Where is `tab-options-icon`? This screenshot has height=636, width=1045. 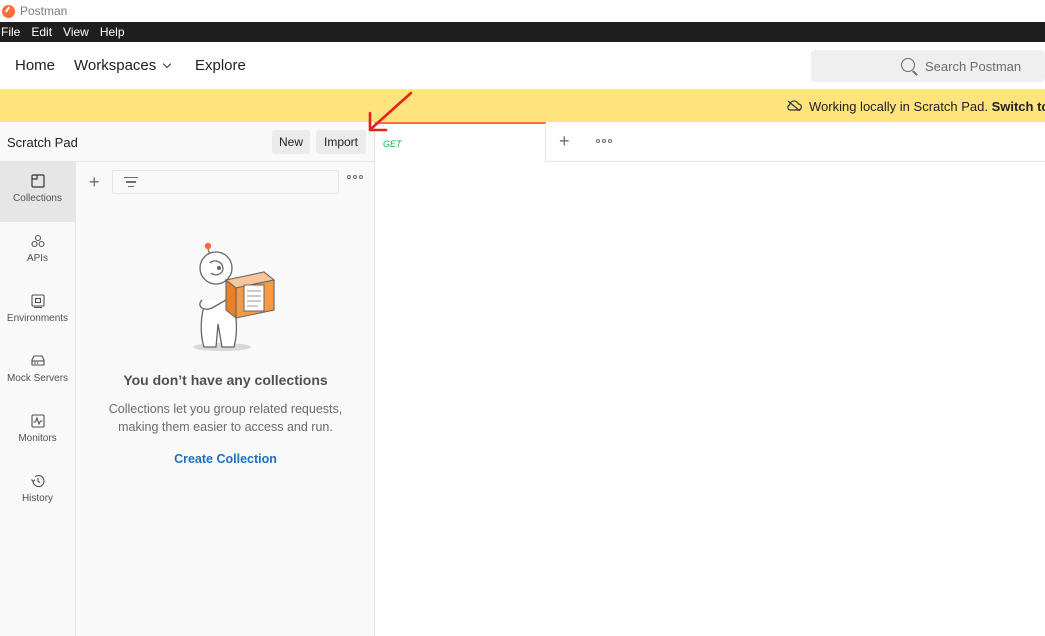 tab-options-icon is located at coordinates (604, 141).